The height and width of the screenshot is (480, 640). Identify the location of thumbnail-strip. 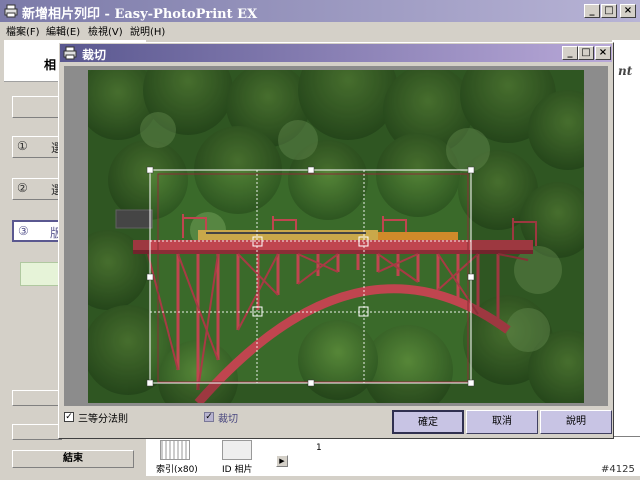
(393, 456).